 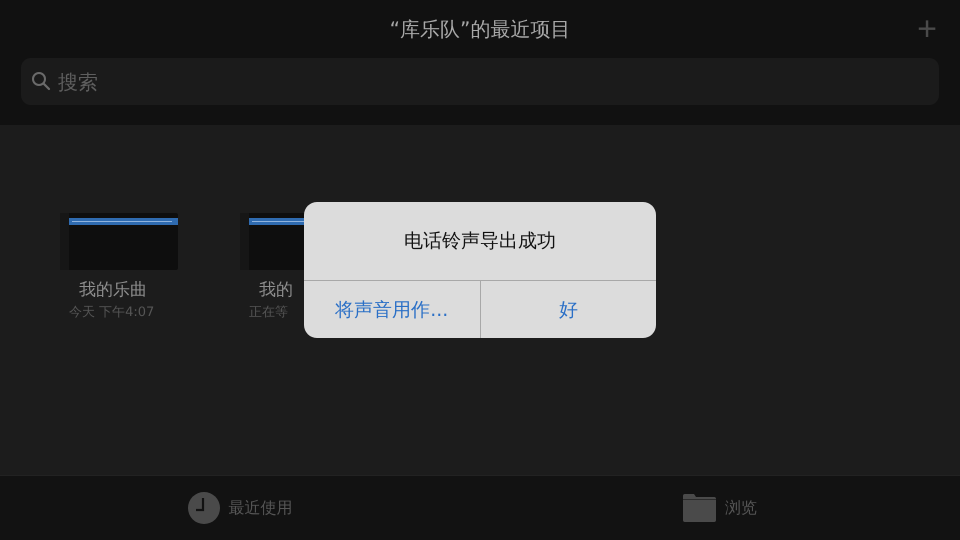 I want to click on folder-icon, so click(x=699, y=508).